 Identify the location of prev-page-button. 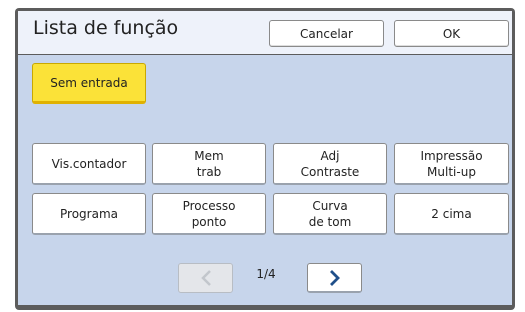
(205, 278).